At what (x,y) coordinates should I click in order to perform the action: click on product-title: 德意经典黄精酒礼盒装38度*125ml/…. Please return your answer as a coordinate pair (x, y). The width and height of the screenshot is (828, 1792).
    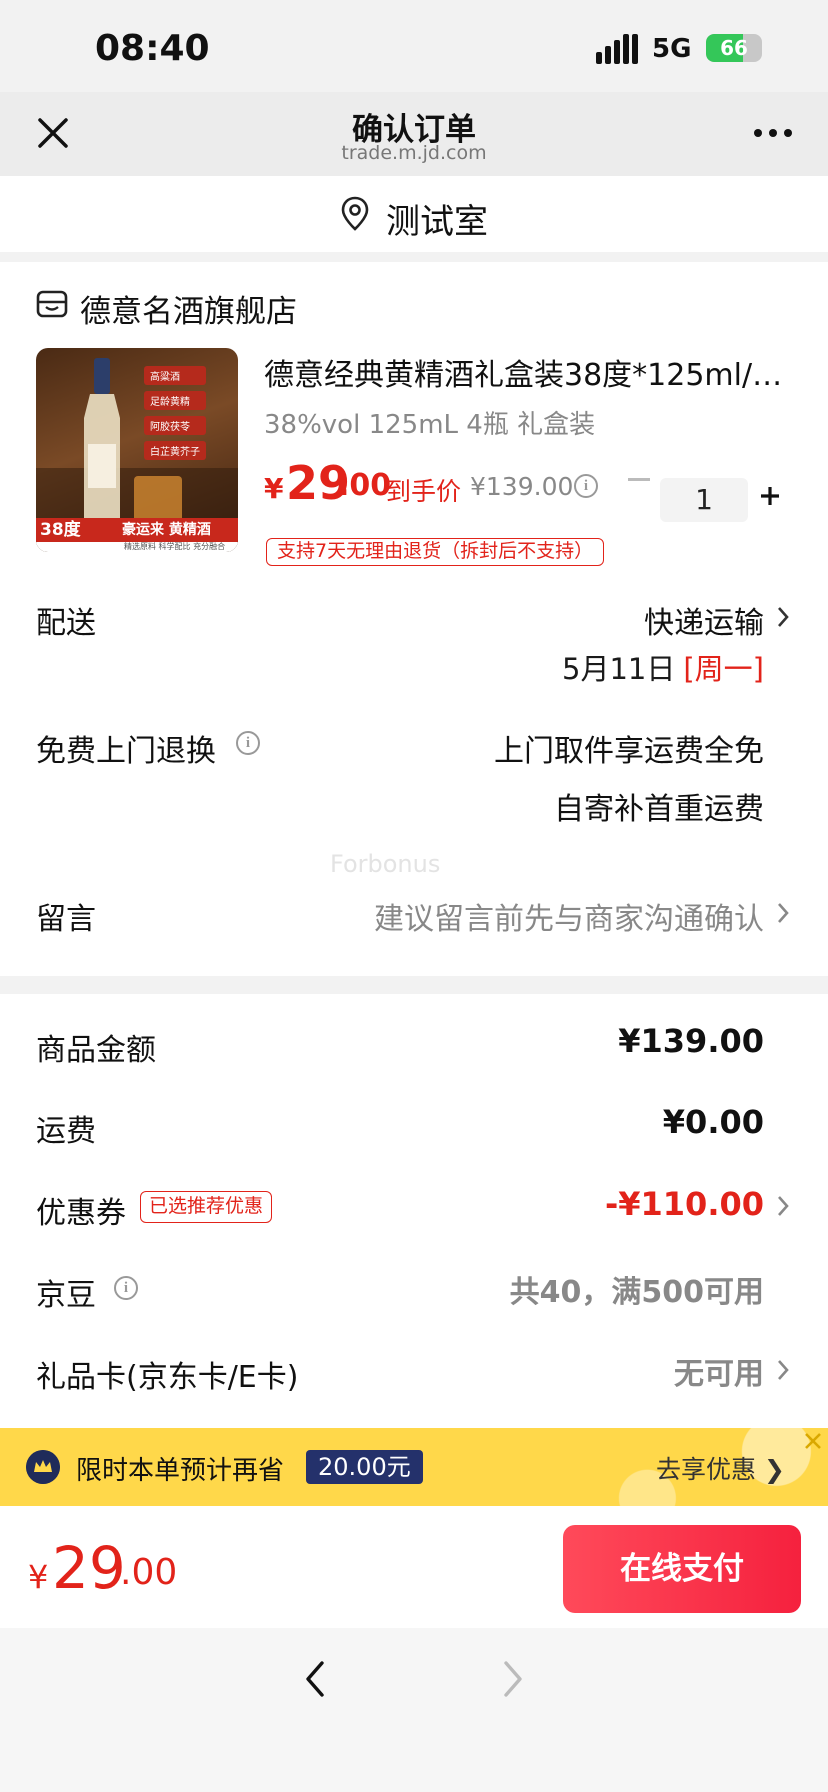
    Looking at the image, I should click on (529, 372).